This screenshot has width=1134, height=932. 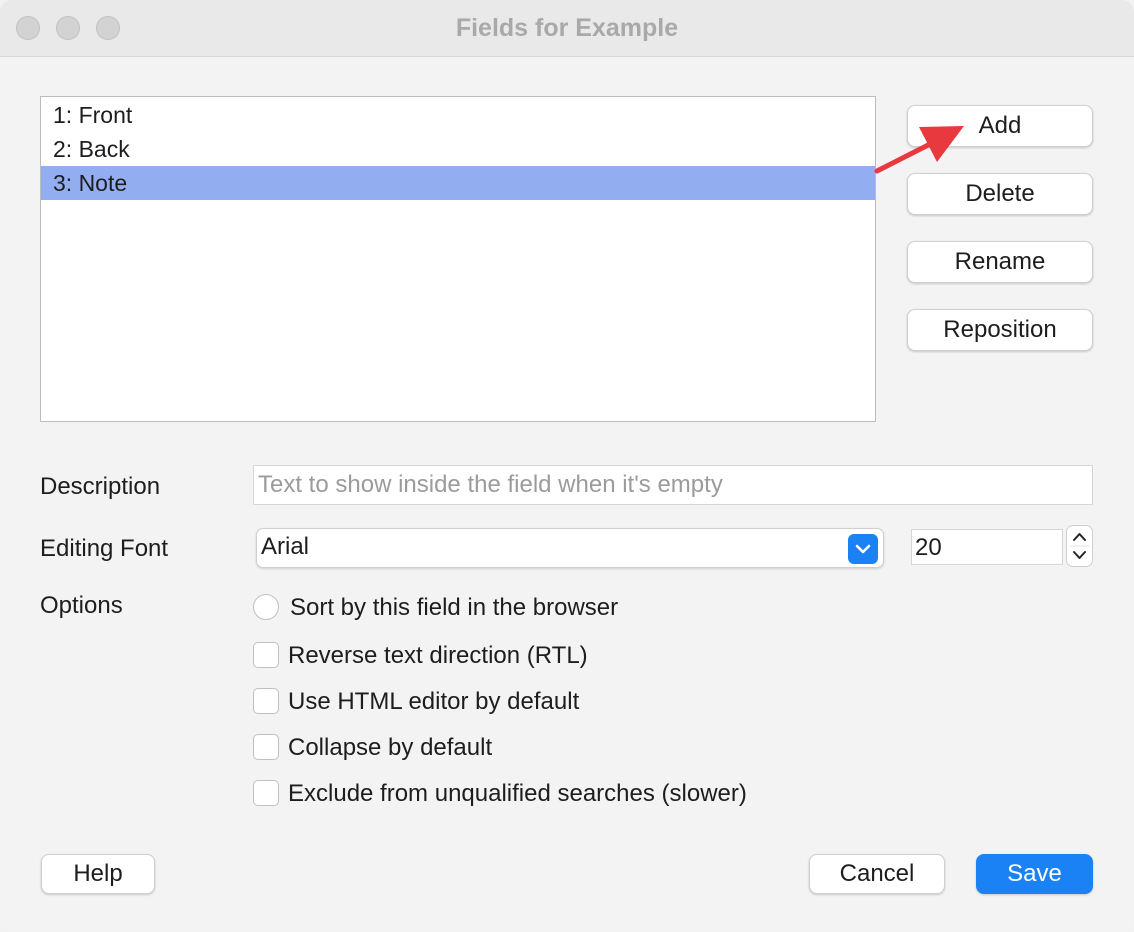 I want to click on field-item-note: 3: Note, so click(x=458, y=183).